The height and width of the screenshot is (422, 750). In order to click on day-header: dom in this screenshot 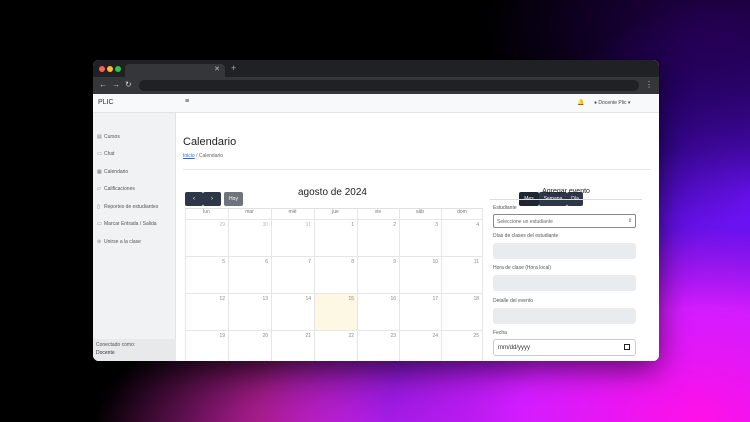, I will do `click(462, 212)`.